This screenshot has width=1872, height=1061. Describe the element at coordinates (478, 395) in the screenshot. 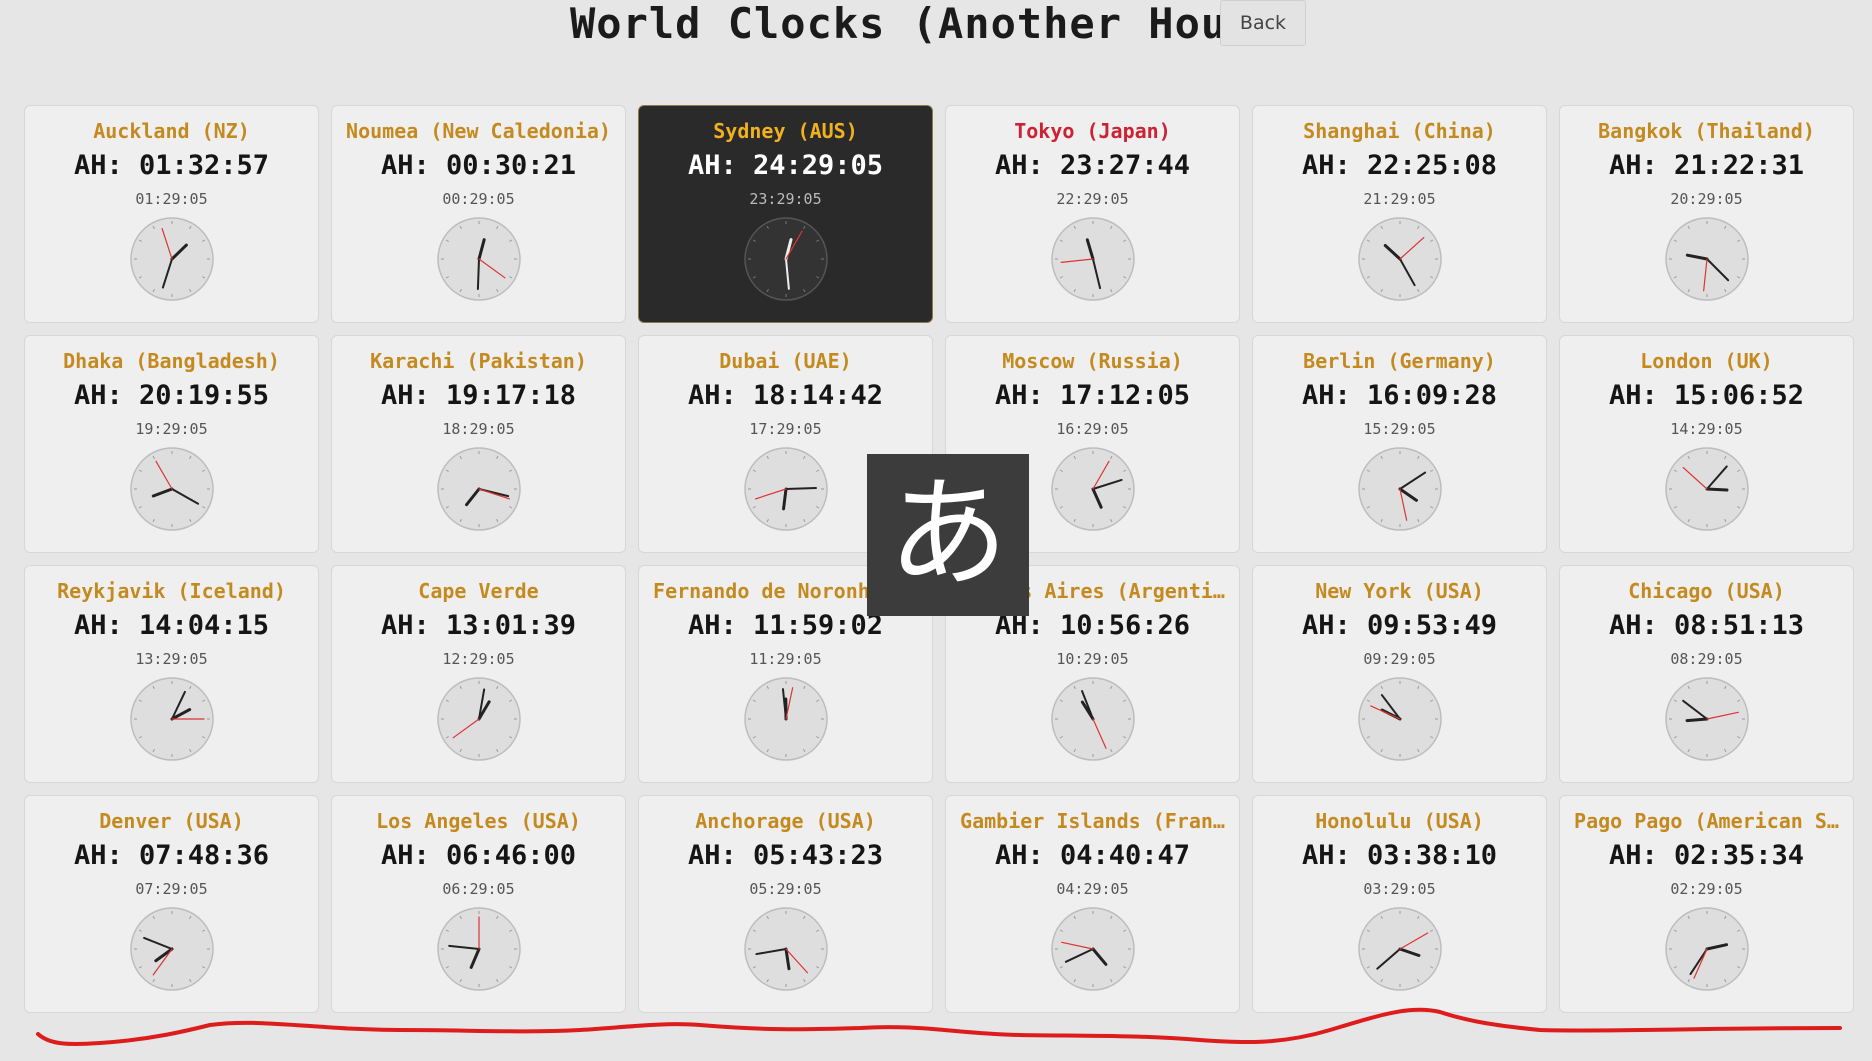

I see `another-hour-time: AH: 19:17:18` at that location.